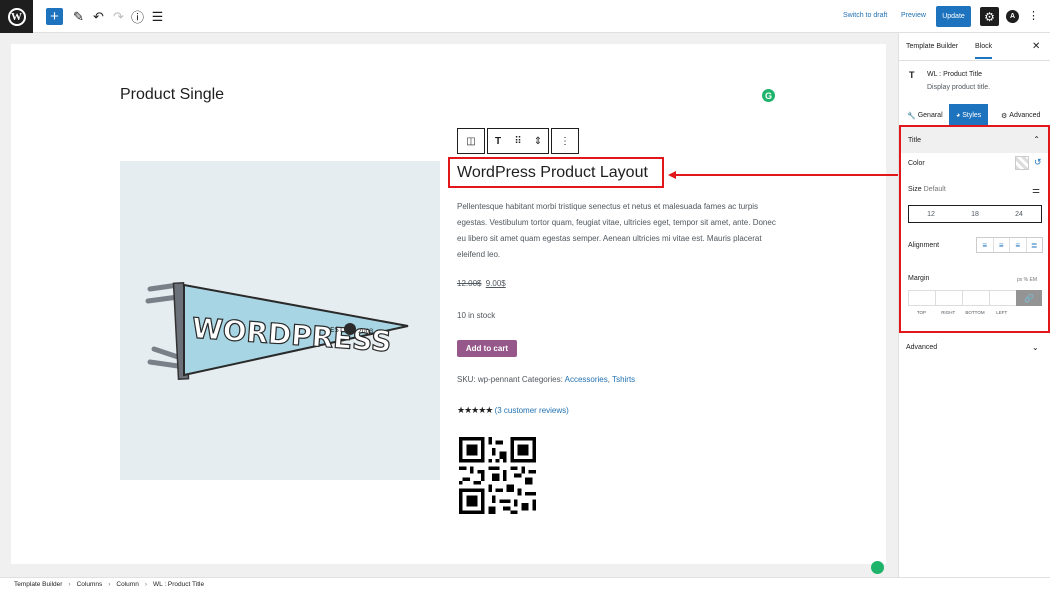 Image resolution: width=1050 pixels, height=590 pixels. Describe the element at coordinates (953, 16) in the screenshot. I see `update-button: Update` at that location.